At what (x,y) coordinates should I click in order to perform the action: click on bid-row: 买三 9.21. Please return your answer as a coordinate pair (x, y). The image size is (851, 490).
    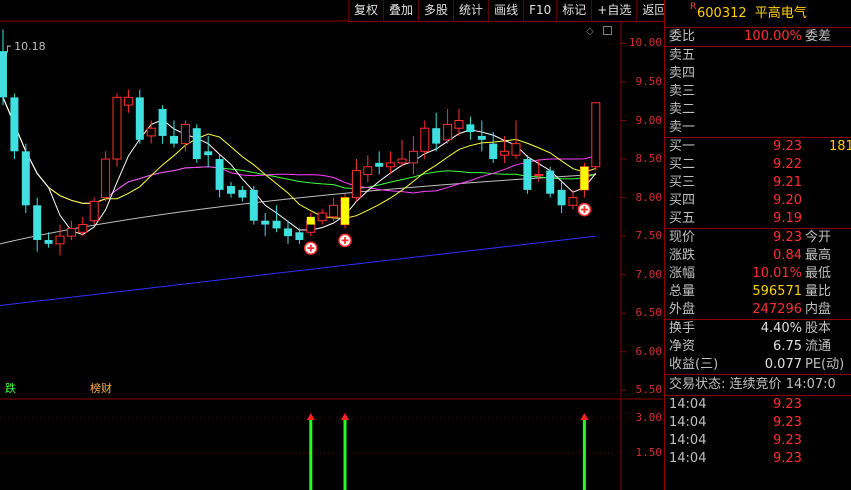
    Looking at the image, I should click on (758, 183).